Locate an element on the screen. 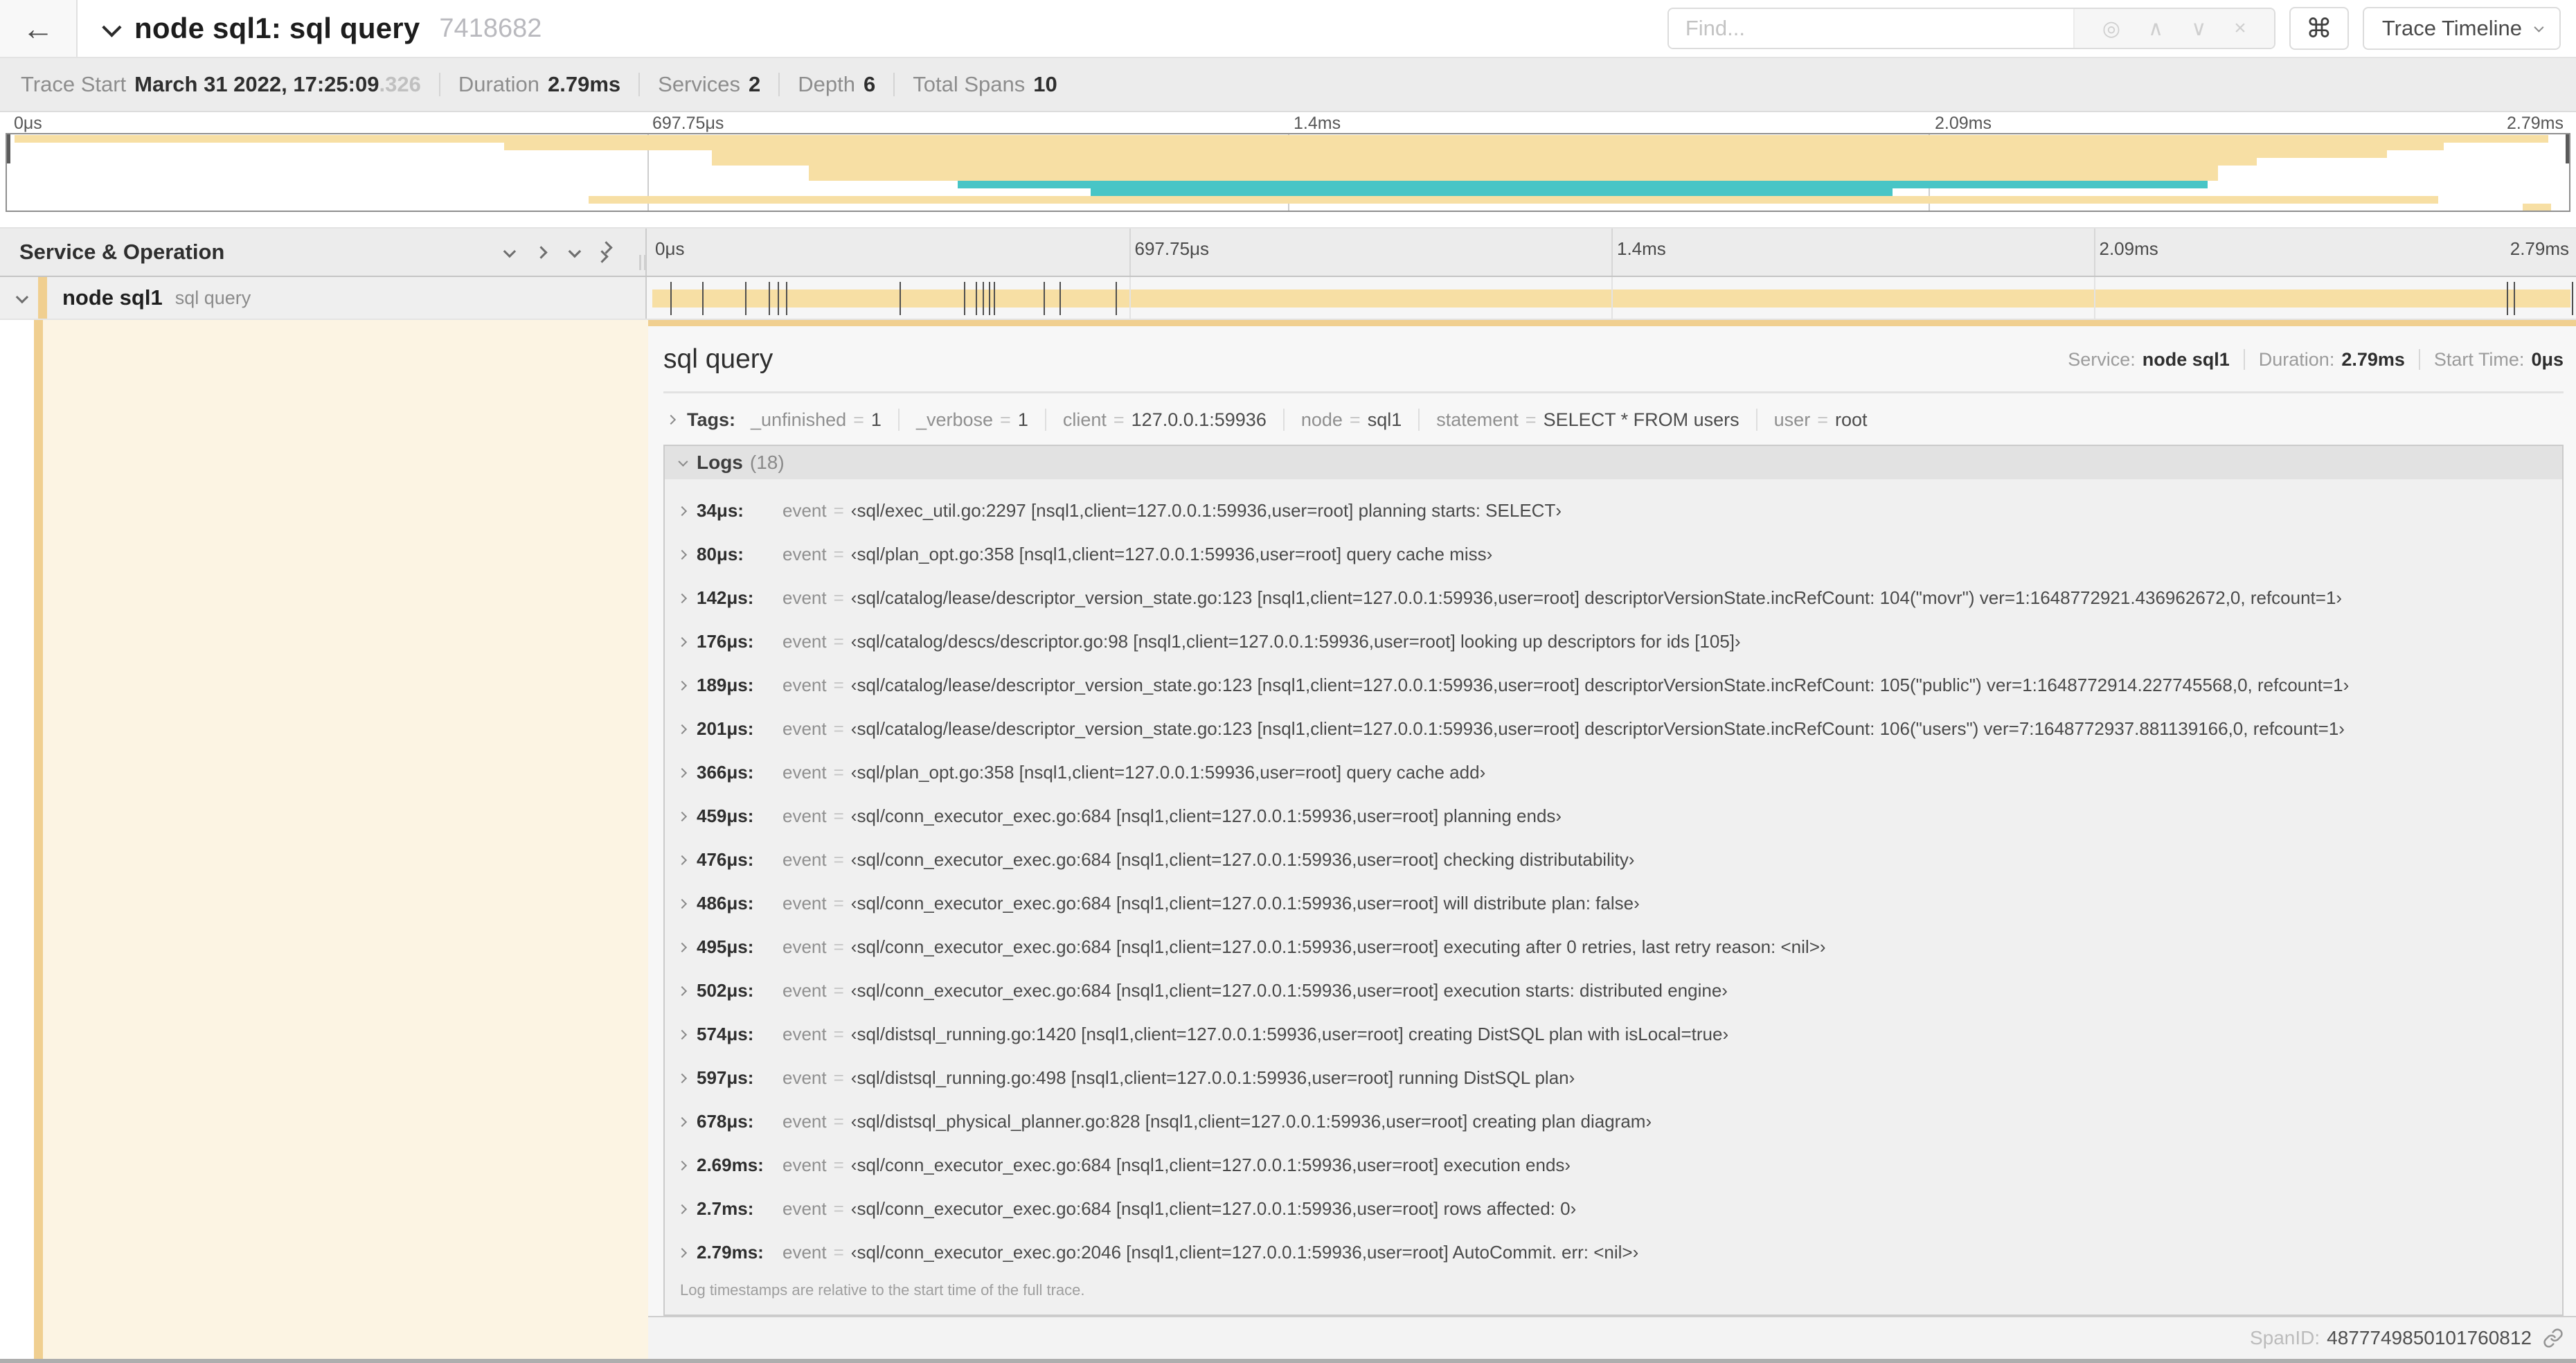 The height and width of the screenshot is (1363, 2576). match-highlight-icon: ◎ is located at coordinates (2111, 29).